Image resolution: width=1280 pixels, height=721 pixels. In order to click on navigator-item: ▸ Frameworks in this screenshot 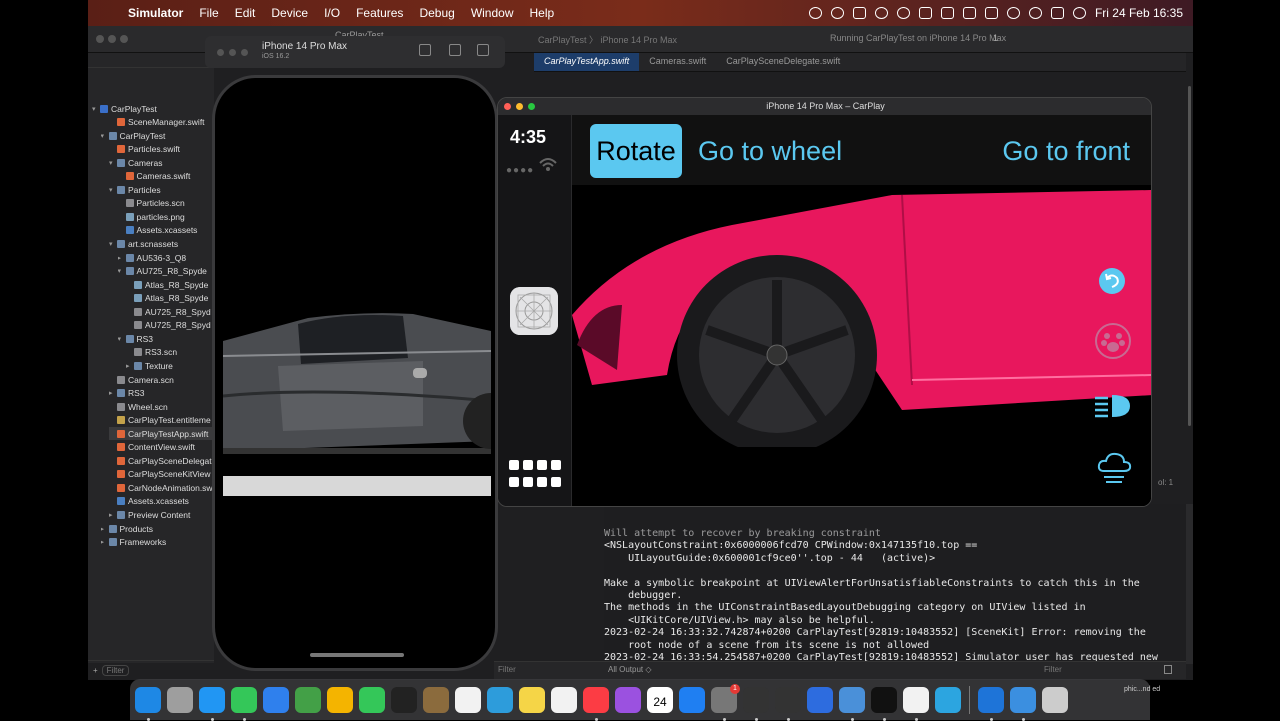, I will do `click(158, 542)`.